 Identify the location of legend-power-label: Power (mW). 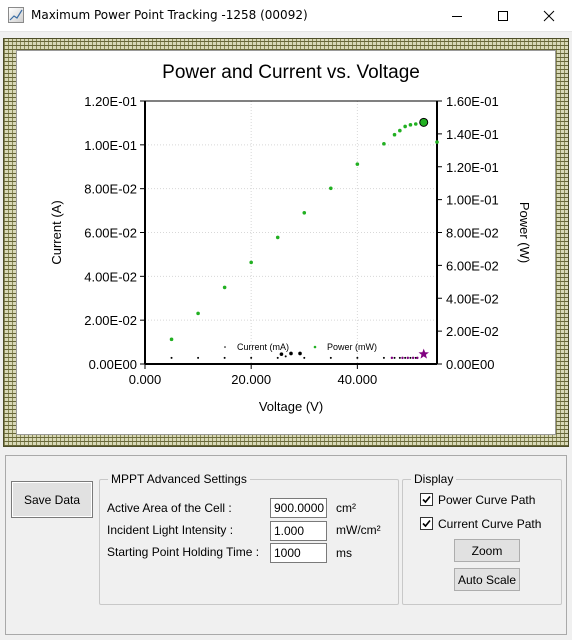
(352, 347).